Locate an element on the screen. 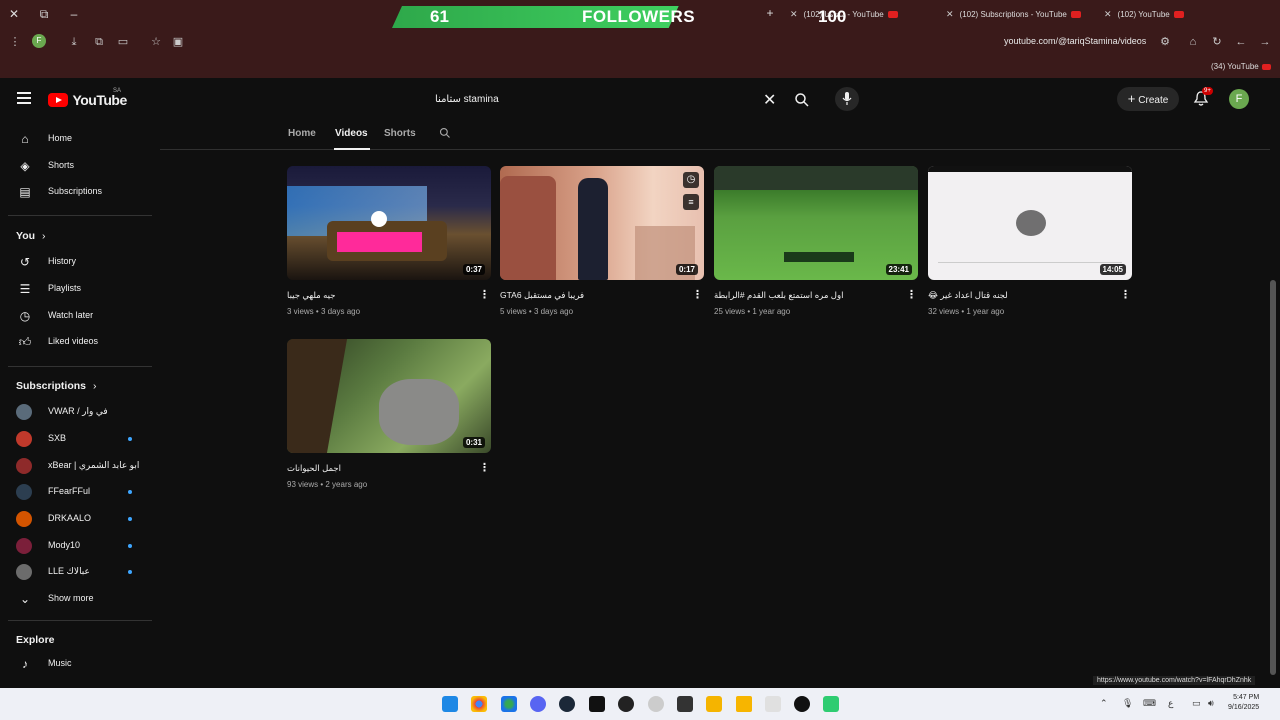  search-input: ستامنا stamina ✕ is located at coordinates (606, 100).